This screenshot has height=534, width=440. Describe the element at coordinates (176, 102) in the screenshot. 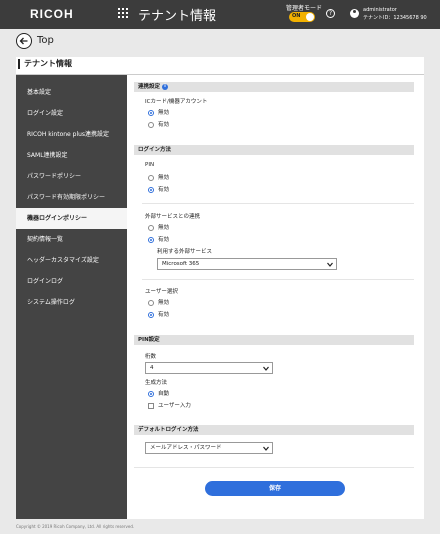

I see `ic-card-label: ICカード/機器アカウント` at that location.